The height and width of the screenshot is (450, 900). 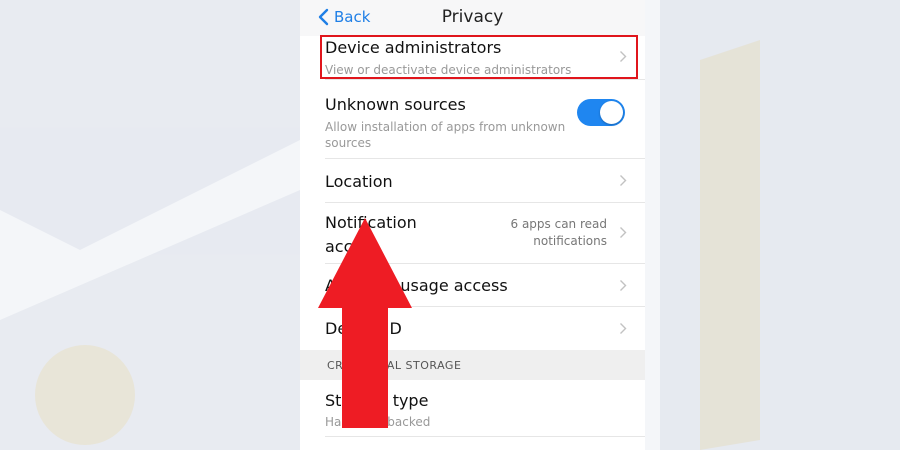 I want to click on row-value-line2: notifications, so click(x=570, y=241).